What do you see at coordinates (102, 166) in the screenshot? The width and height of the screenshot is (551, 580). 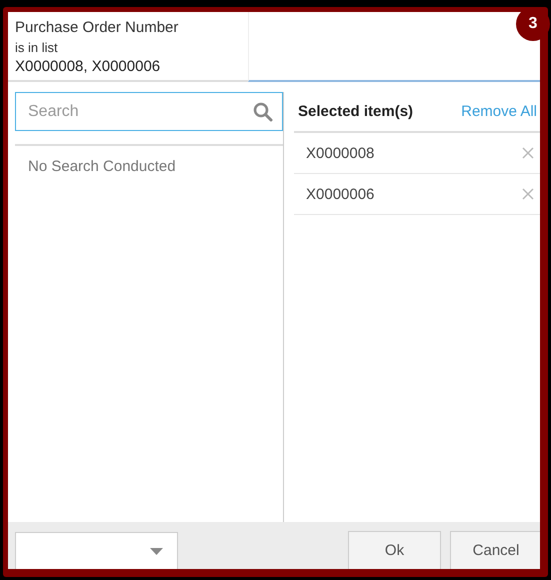 I see `empty-message: No Search Conducted` at bounding box center [102, 166].